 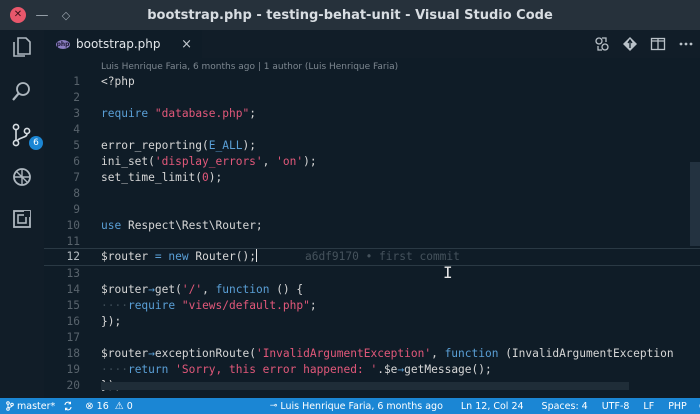 I want to click on activity-bar: 6, so click(x=22, y=214).